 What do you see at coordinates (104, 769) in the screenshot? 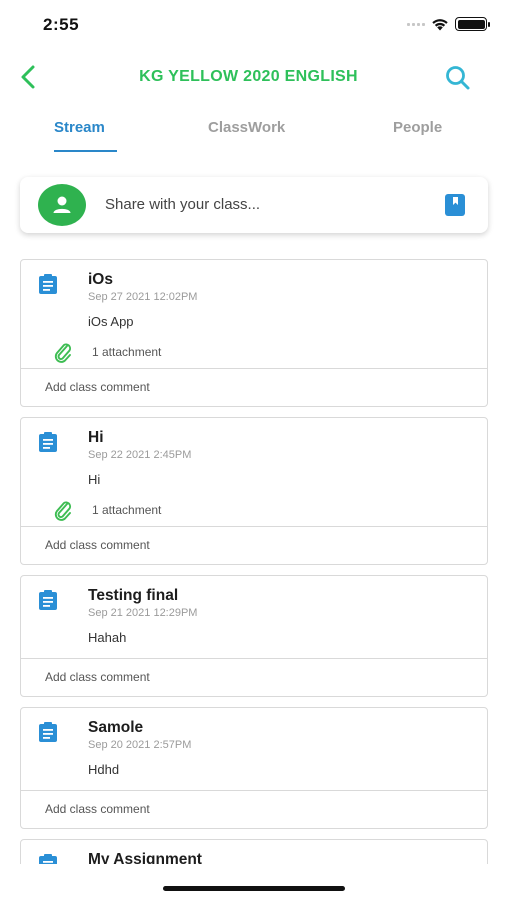
I see `post-text: Hdhd` at bounding box center [104, 769].